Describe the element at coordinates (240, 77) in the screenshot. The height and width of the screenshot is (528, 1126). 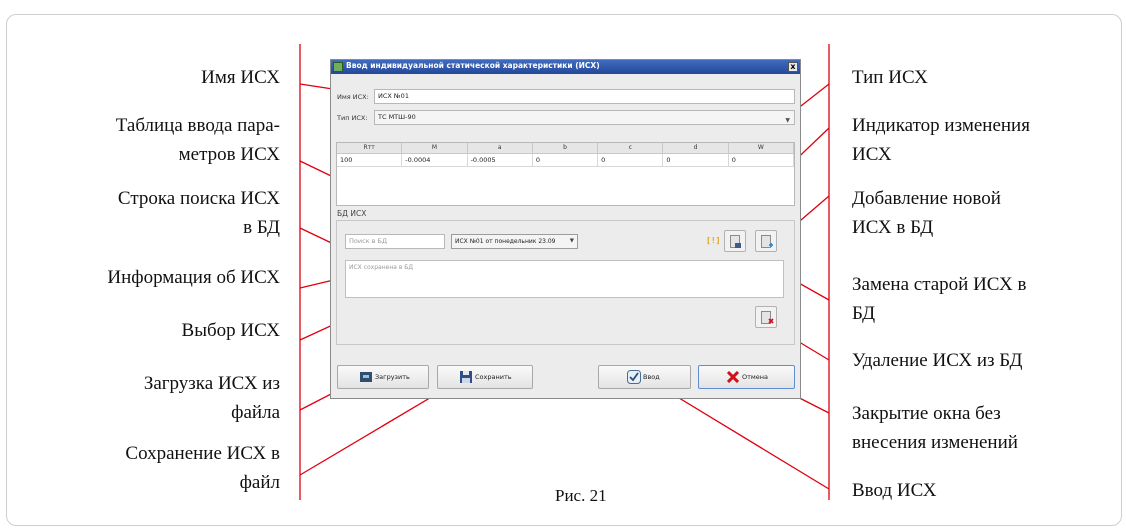
I see `callout-name: Имя ИСХ` at that location.